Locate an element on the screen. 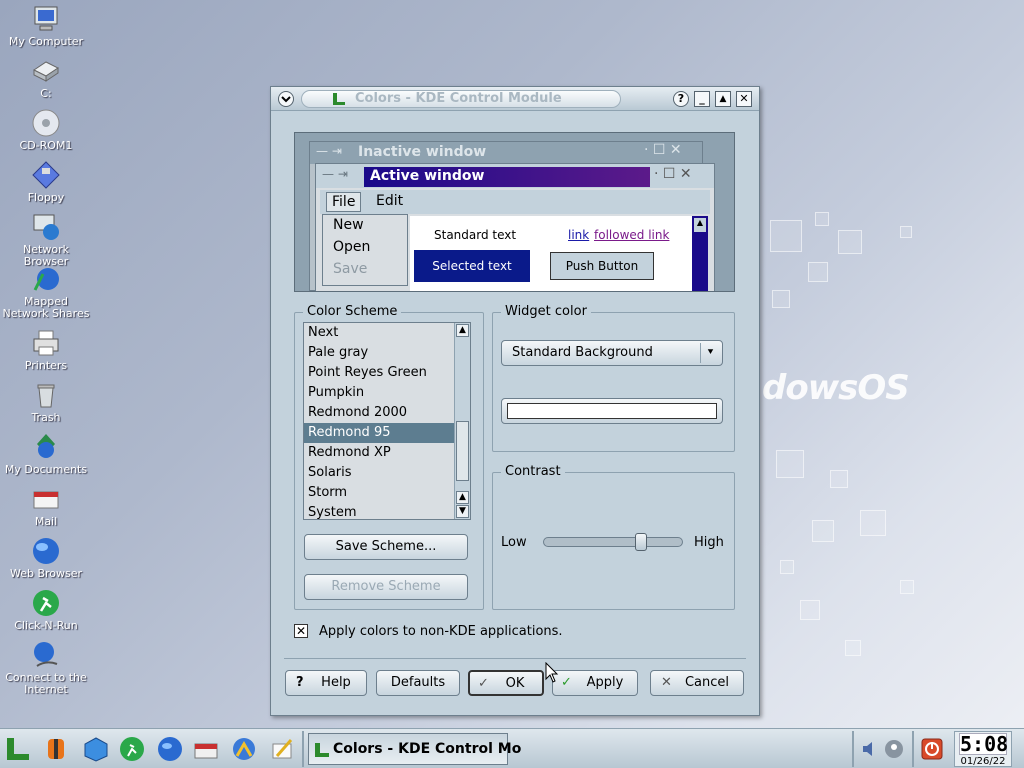 This screenshot has height=768, width=1024. apply-button: ✓ Apply is located at coordinates (595, 683).